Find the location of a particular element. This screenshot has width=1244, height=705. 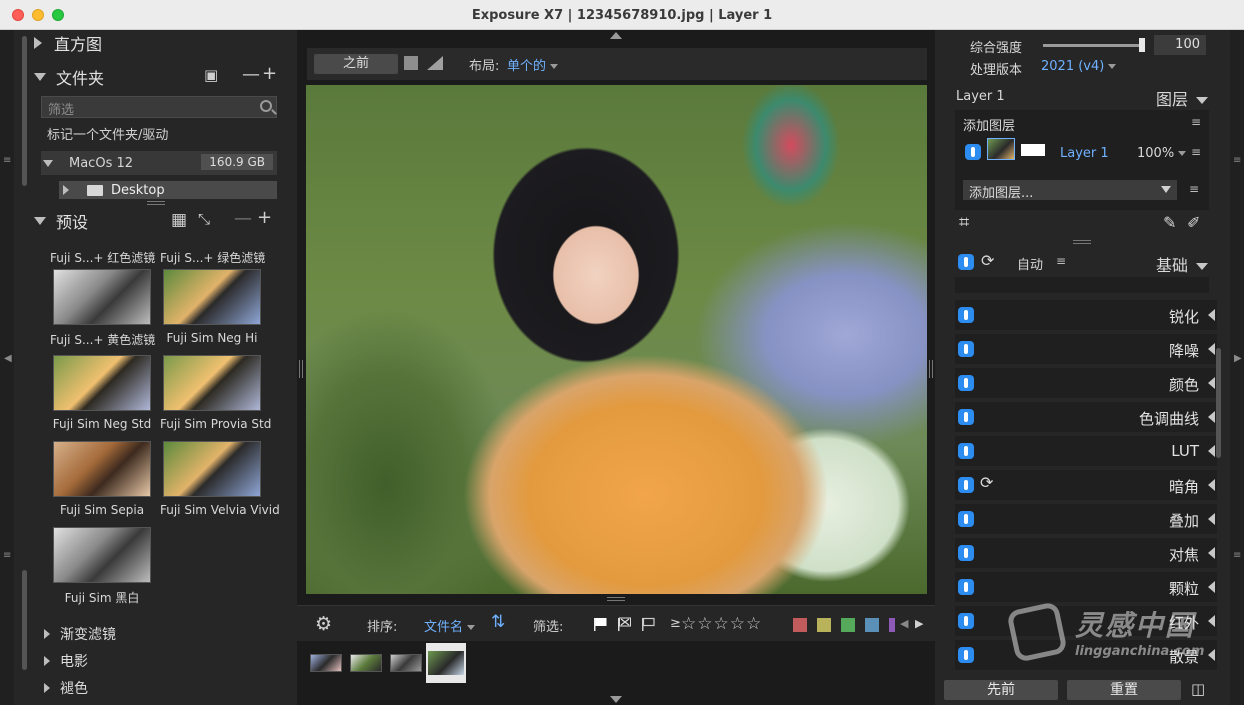

panel-layout-icon: ◫ is located at coordinates (1198, 689).